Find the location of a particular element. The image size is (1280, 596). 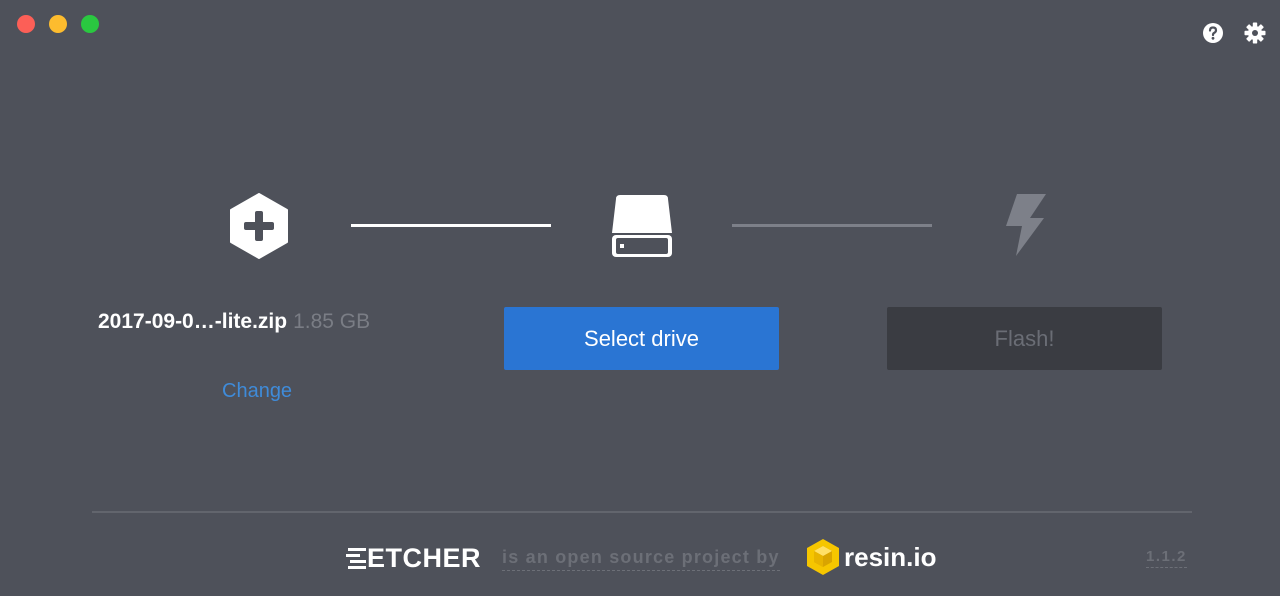

selected-image-info: 2017-09-0…-lite.zip 1.85 GB is located at coordinates (263, 322).